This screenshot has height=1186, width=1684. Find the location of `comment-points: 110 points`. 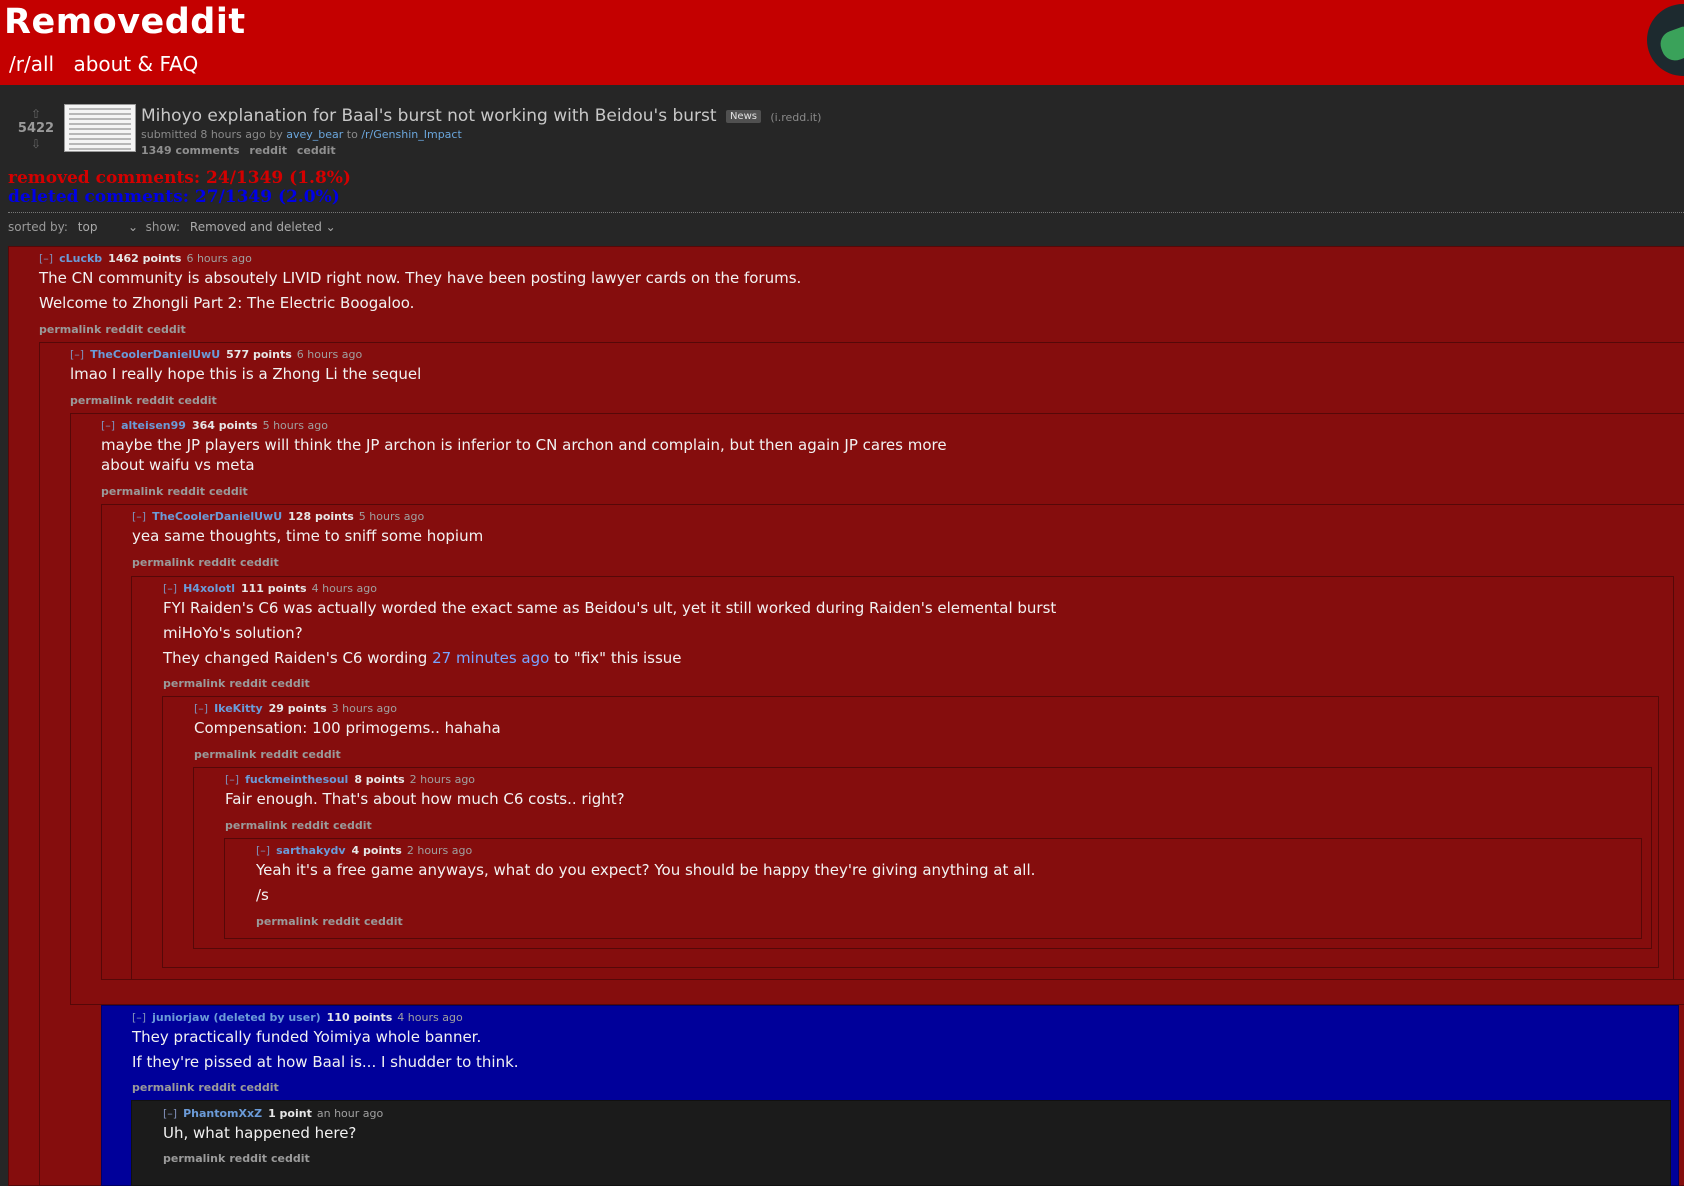

comment-points: 110 points is located at coordinates (359, 1017).